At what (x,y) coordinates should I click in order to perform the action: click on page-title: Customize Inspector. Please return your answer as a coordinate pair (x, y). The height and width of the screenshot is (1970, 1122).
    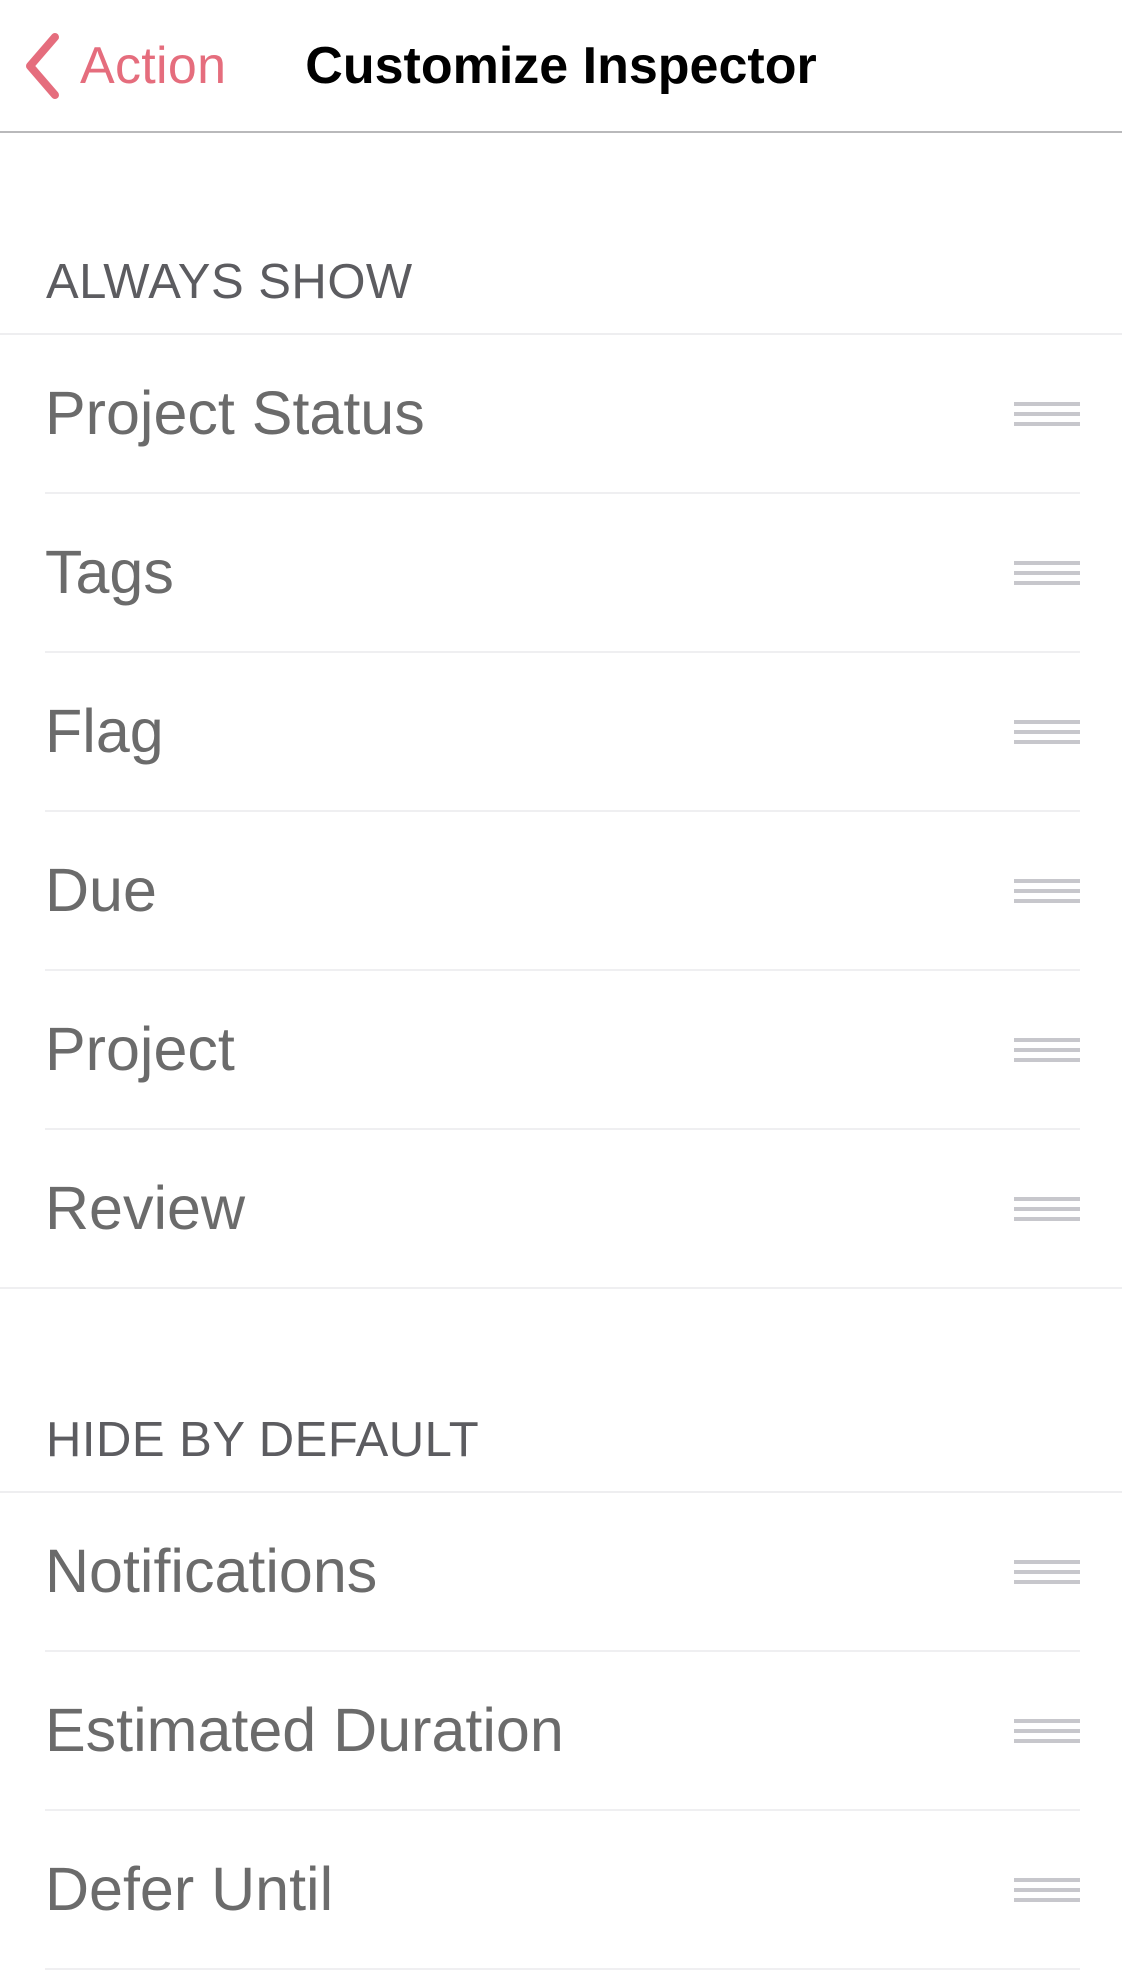
    Looking at the image, I should click on (561, 66).